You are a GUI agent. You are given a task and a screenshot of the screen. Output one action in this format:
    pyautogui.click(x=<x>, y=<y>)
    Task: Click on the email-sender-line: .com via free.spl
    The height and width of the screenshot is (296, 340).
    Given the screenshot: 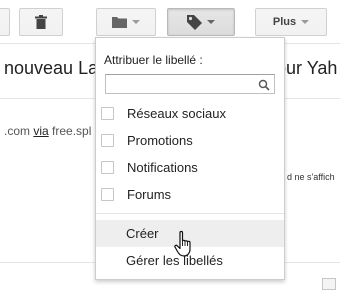 What is the action you would take?
    pyautogui.click(x=47, y=131)
    